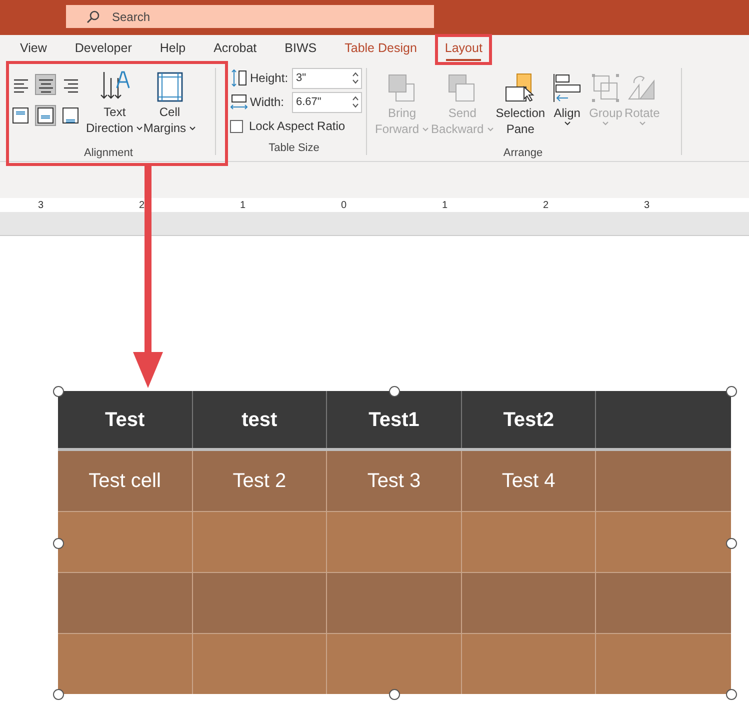 This screenshot has width=749, height=723. I want to click on table-header-cell-text: Test2, so click(528, 420).